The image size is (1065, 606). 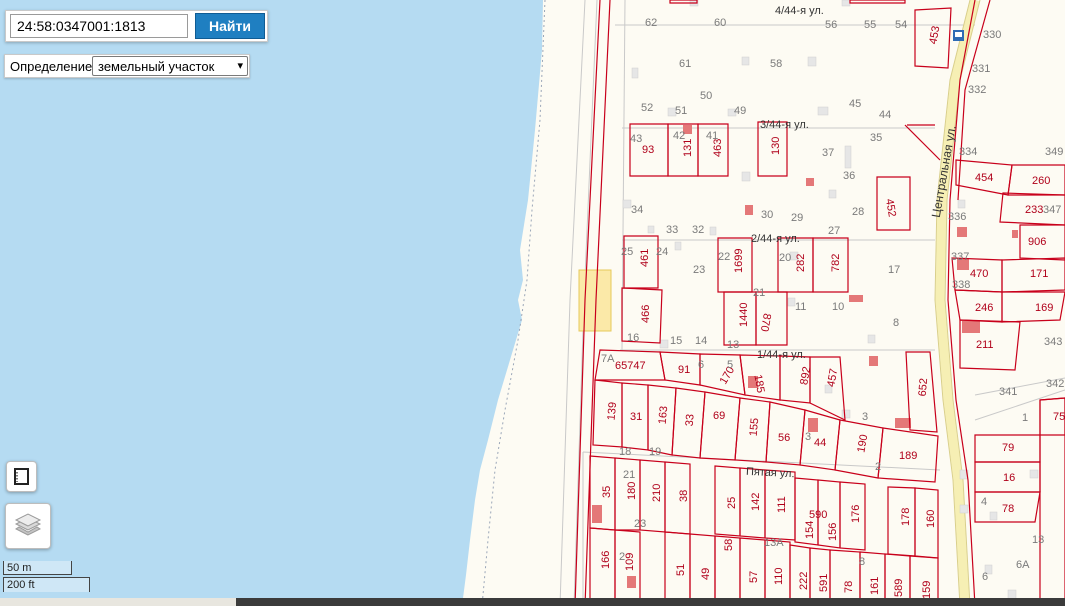 What do you see at coordinates (28, 526) in the screenshot?
I see `layers-button` at bounding box center [28, 526].